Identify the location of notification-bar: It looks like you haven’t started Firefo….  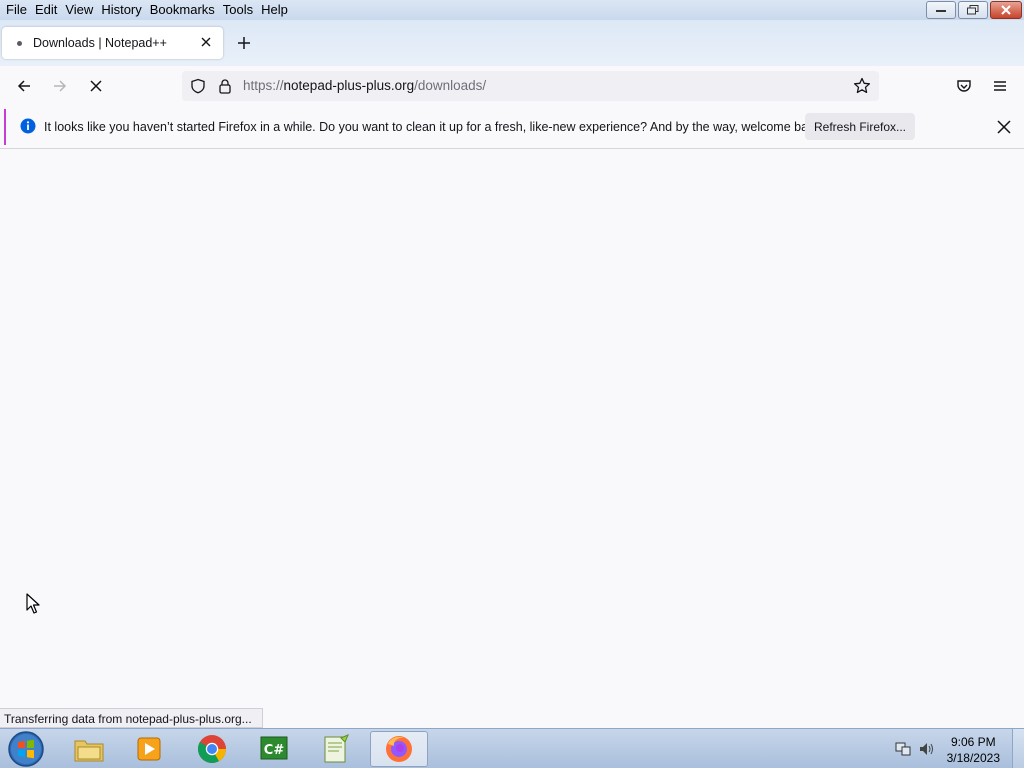
(514, 127).